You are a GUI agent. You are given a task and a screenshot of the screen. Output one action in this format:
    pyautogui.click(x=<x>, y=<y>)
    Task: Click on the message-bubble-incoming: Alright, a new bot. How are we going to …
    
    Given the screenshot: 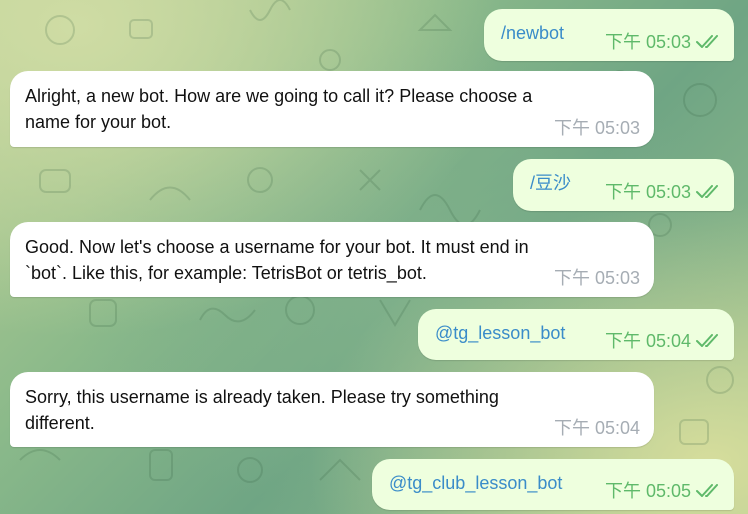 What is the action you would take?
    pyautogui.click(x=332, y=109)
    